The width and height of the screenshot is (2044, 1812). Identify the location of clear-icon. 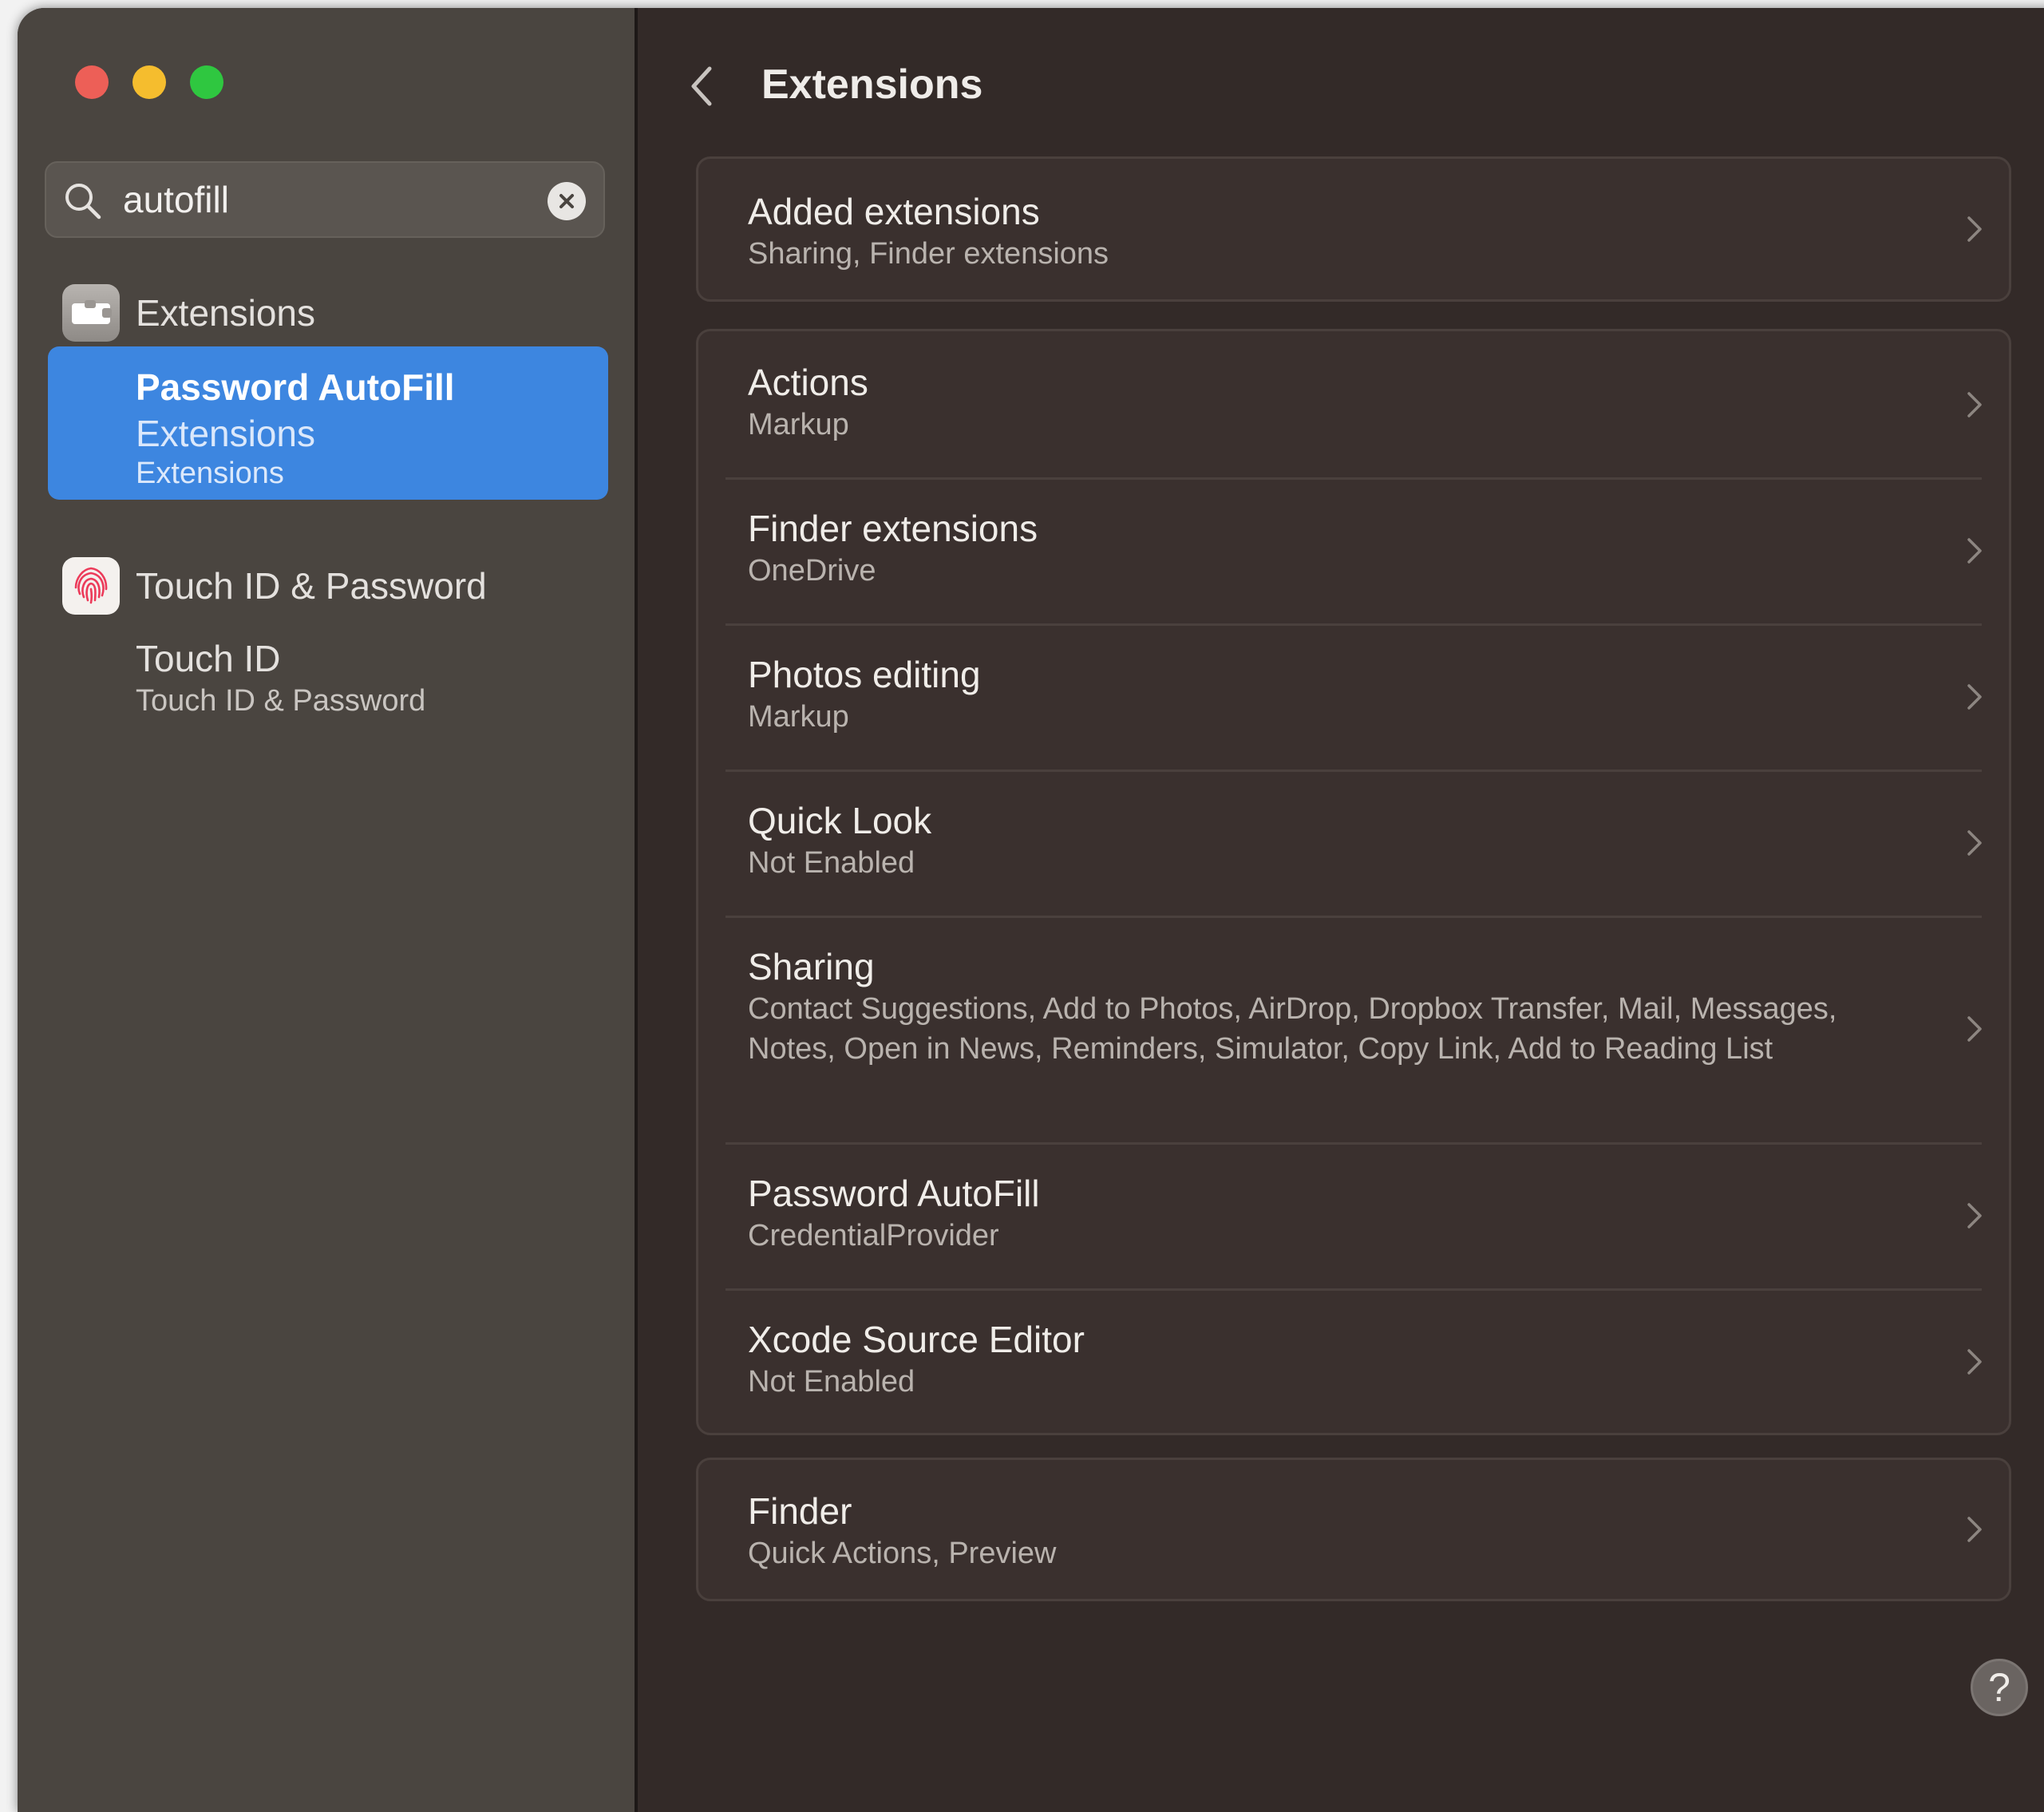
(566, 201).